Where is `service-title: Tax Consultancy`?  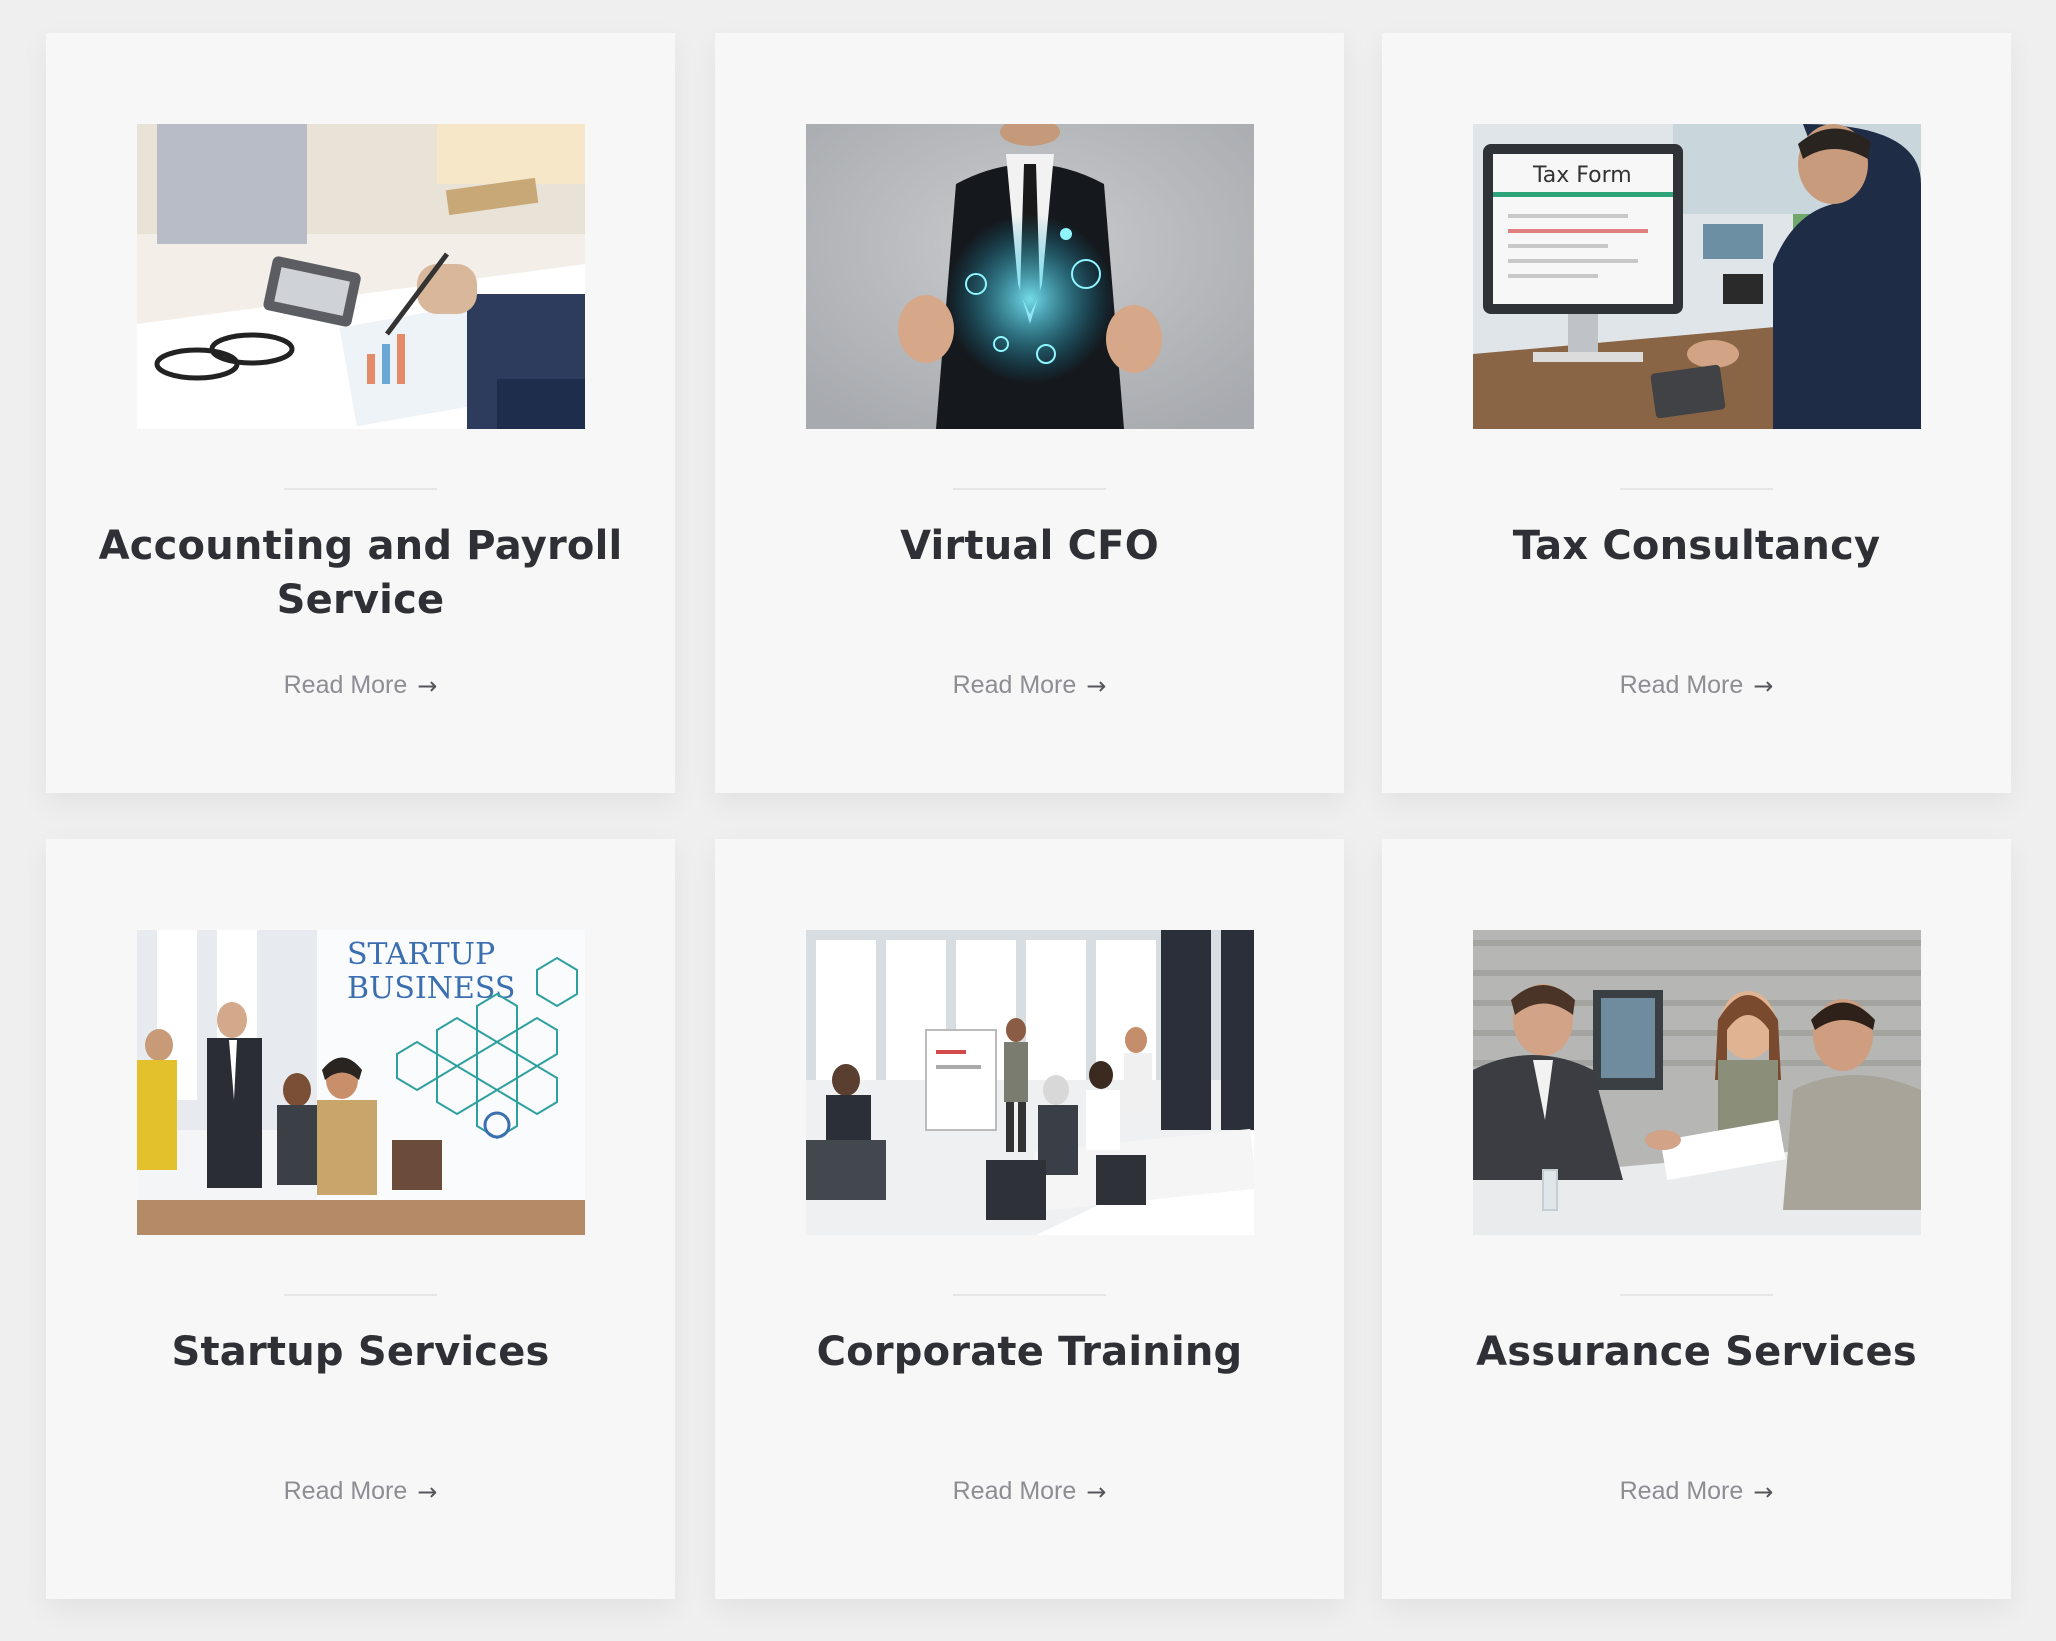 service-title: Tax Consultancy is located at coordinates (1696, 546).